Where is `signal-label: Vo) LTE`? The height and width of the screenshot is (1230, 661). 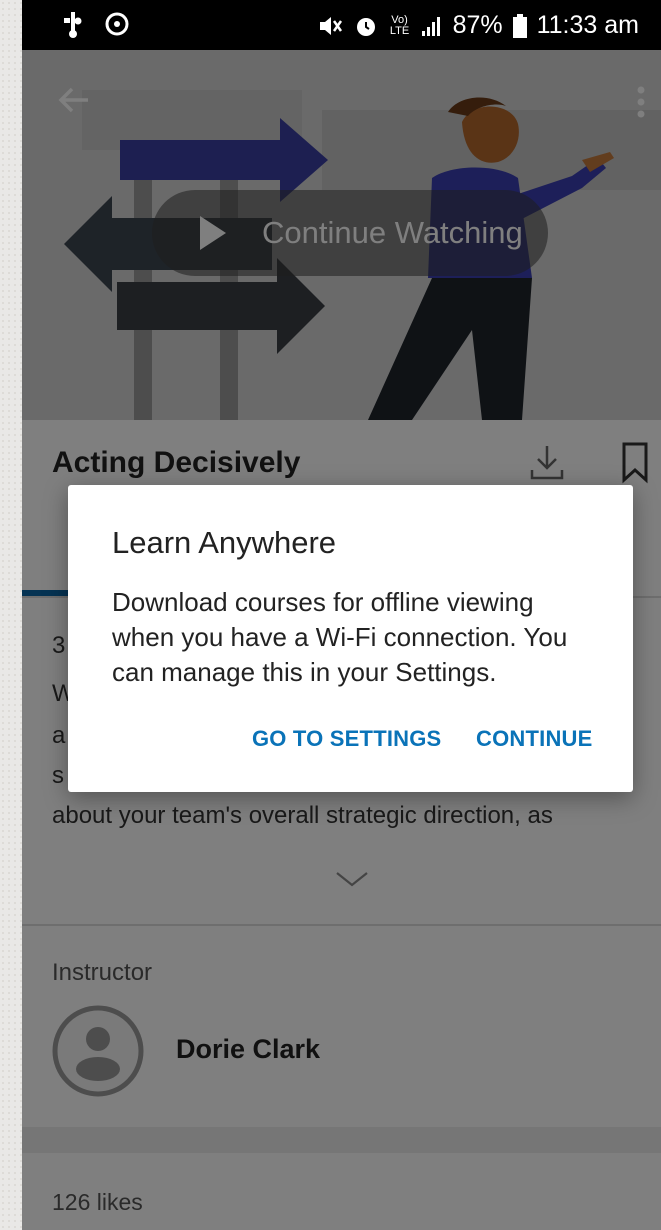
signal-label: Vo) LTE is located at coordinates (399, 25).